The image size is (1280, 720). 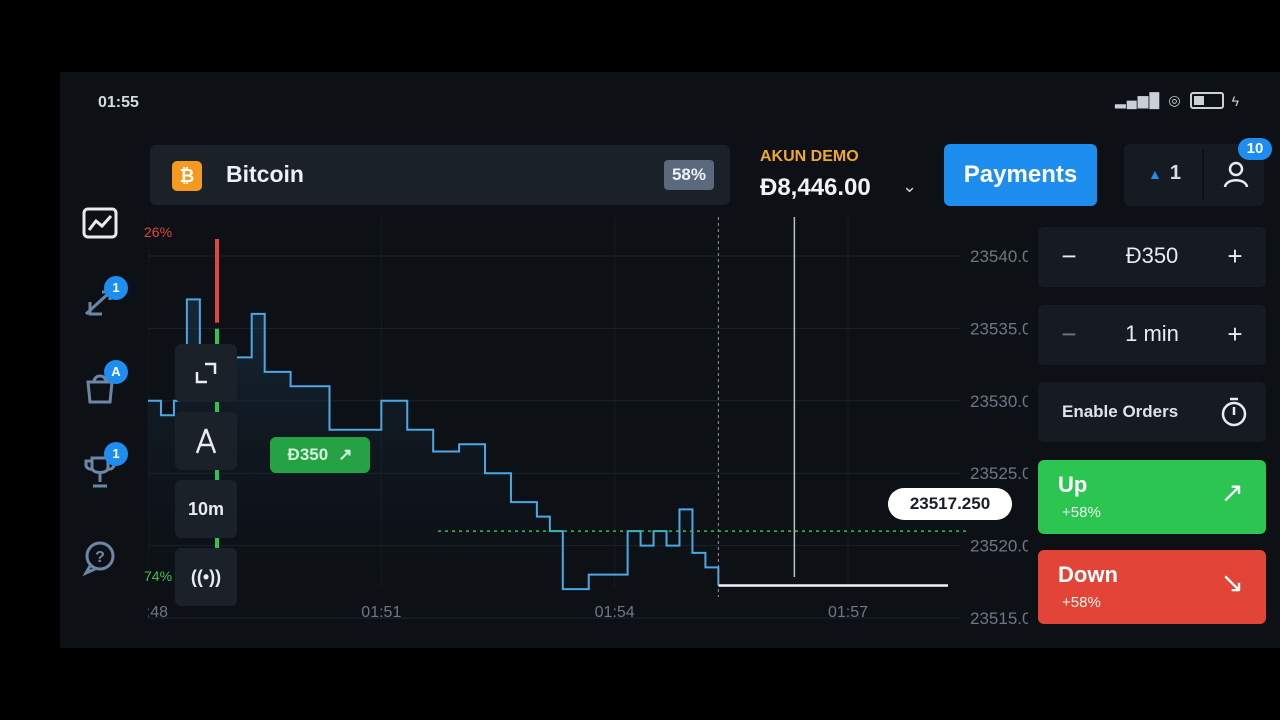 What do you see at coordinates (1164, 173) in the screenshot?
I see `online-count: ▲ 1` at bounding box center [1164, 173].